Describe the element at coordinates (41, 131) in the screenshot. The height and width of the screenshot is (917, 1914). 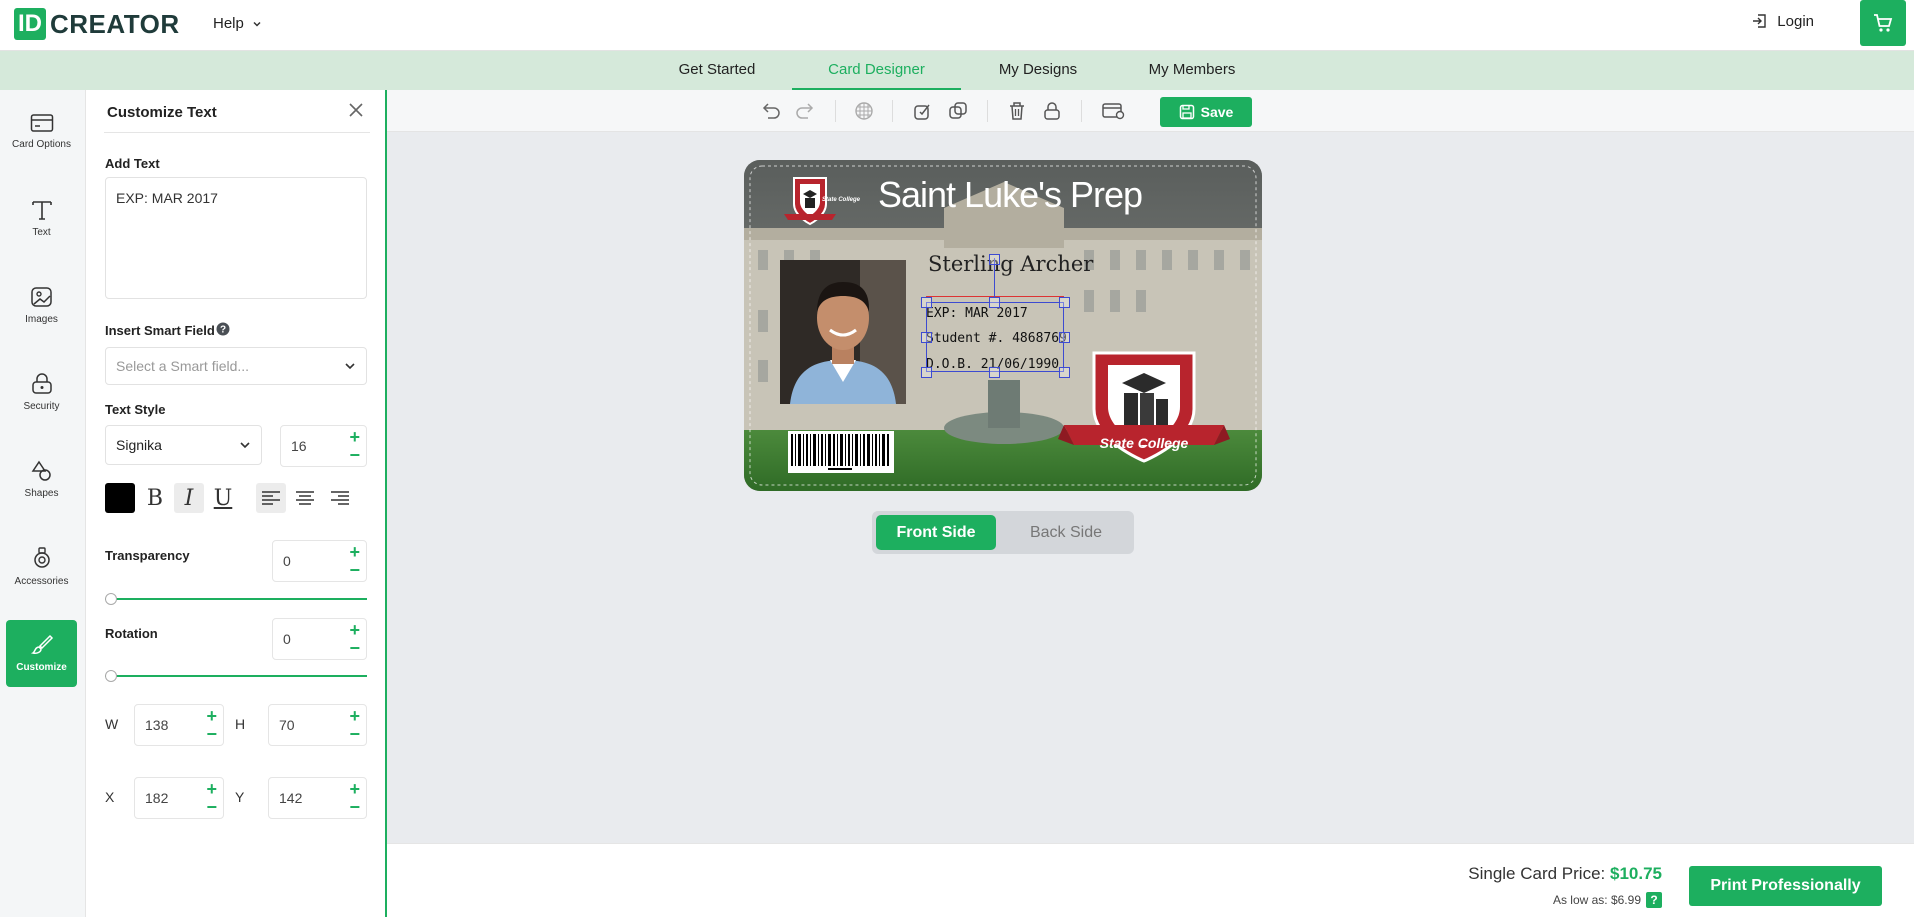
I see `rail-item-card-options: Card Options` at that location.